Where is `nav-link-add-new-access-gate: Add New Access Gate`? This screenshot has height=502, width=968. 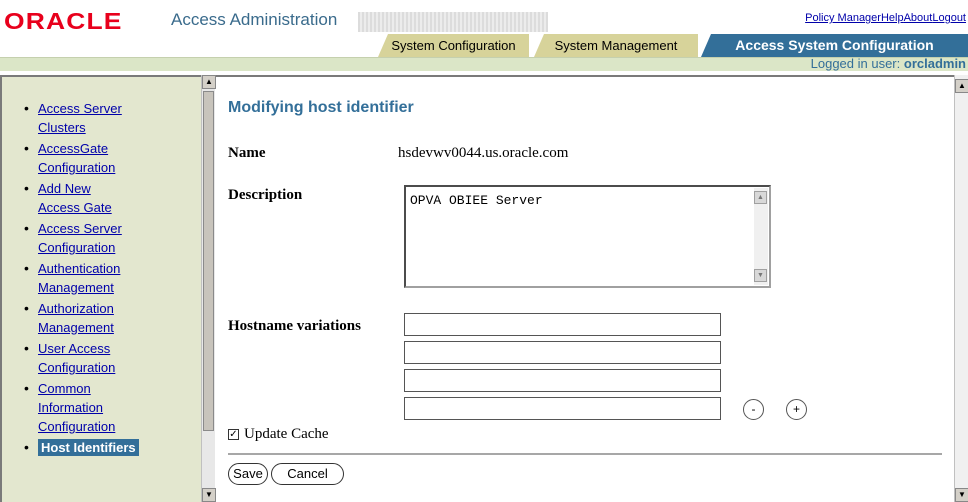
nav-link-add-new-access-gate: Add New Access Gate is located at coordinates (75, 198).